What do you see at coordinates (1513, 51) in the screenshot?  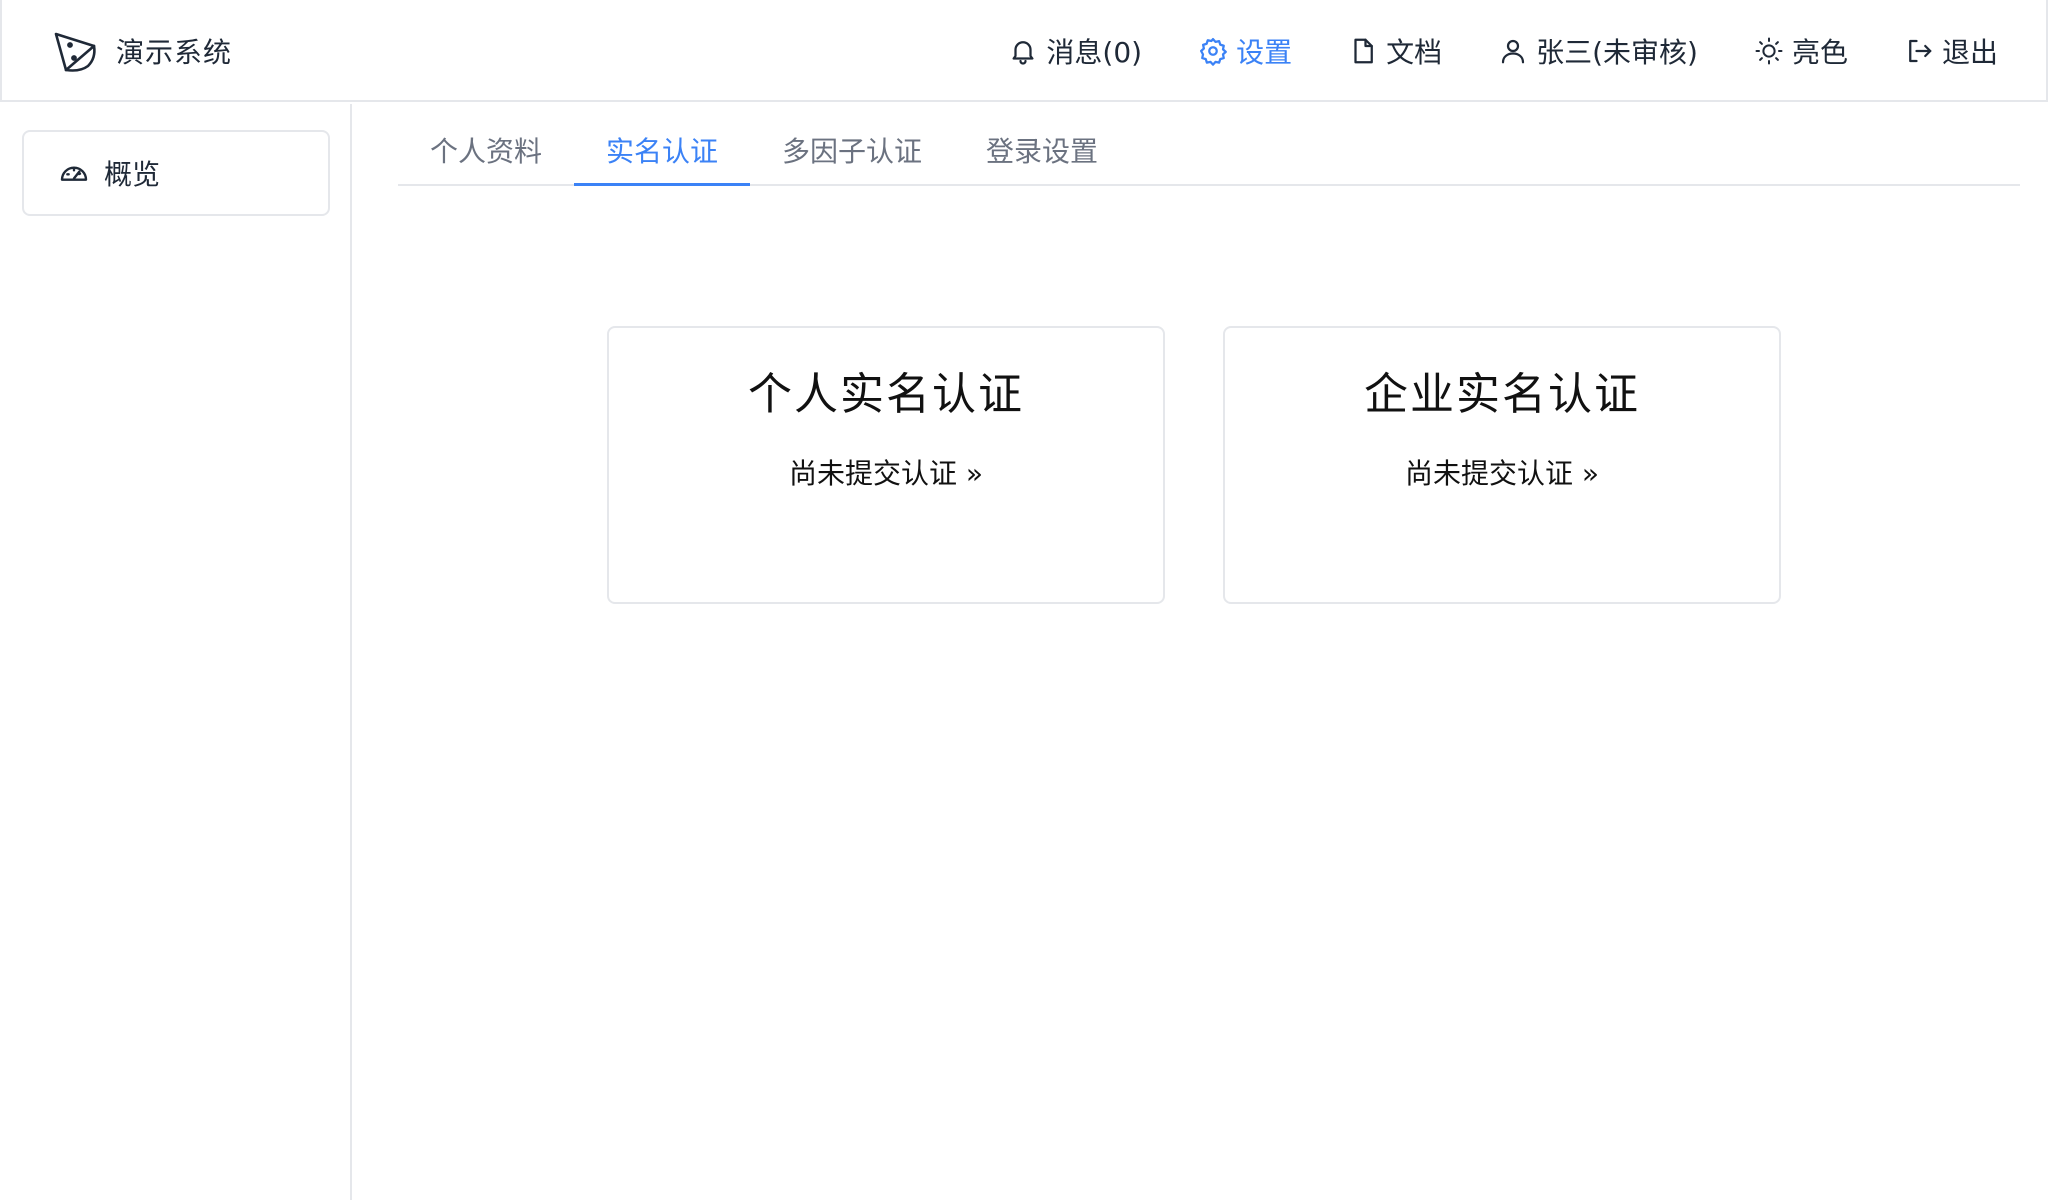 I see `user-icon` at bounding box center [1513, 51].